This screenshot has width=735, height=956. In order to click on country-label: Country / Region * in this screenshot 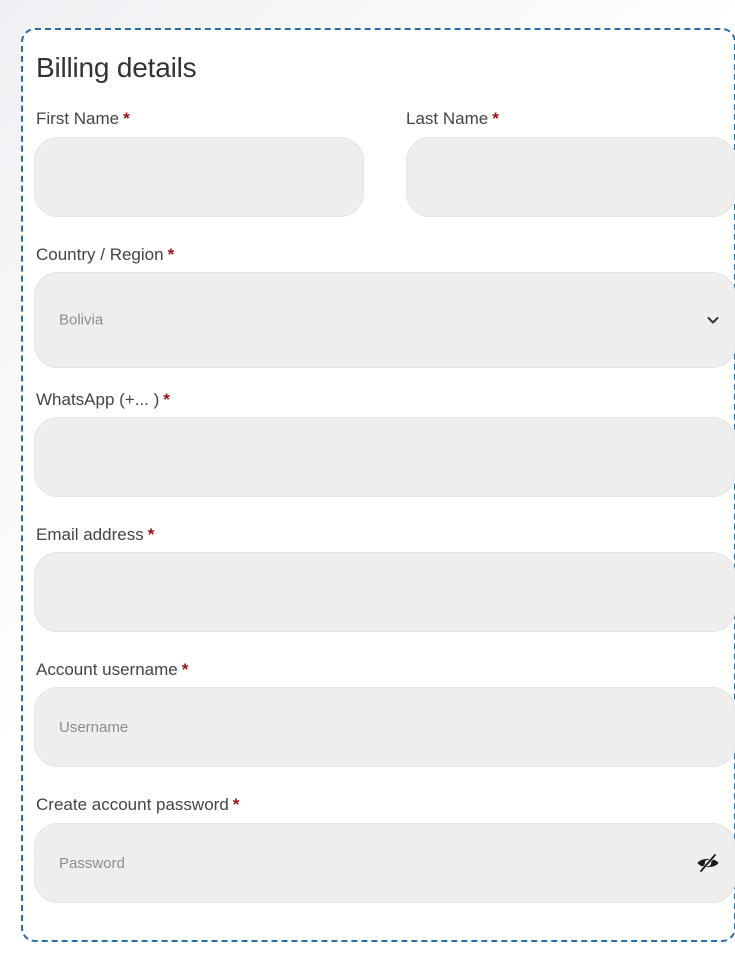, I will do `click(105, 255)`.